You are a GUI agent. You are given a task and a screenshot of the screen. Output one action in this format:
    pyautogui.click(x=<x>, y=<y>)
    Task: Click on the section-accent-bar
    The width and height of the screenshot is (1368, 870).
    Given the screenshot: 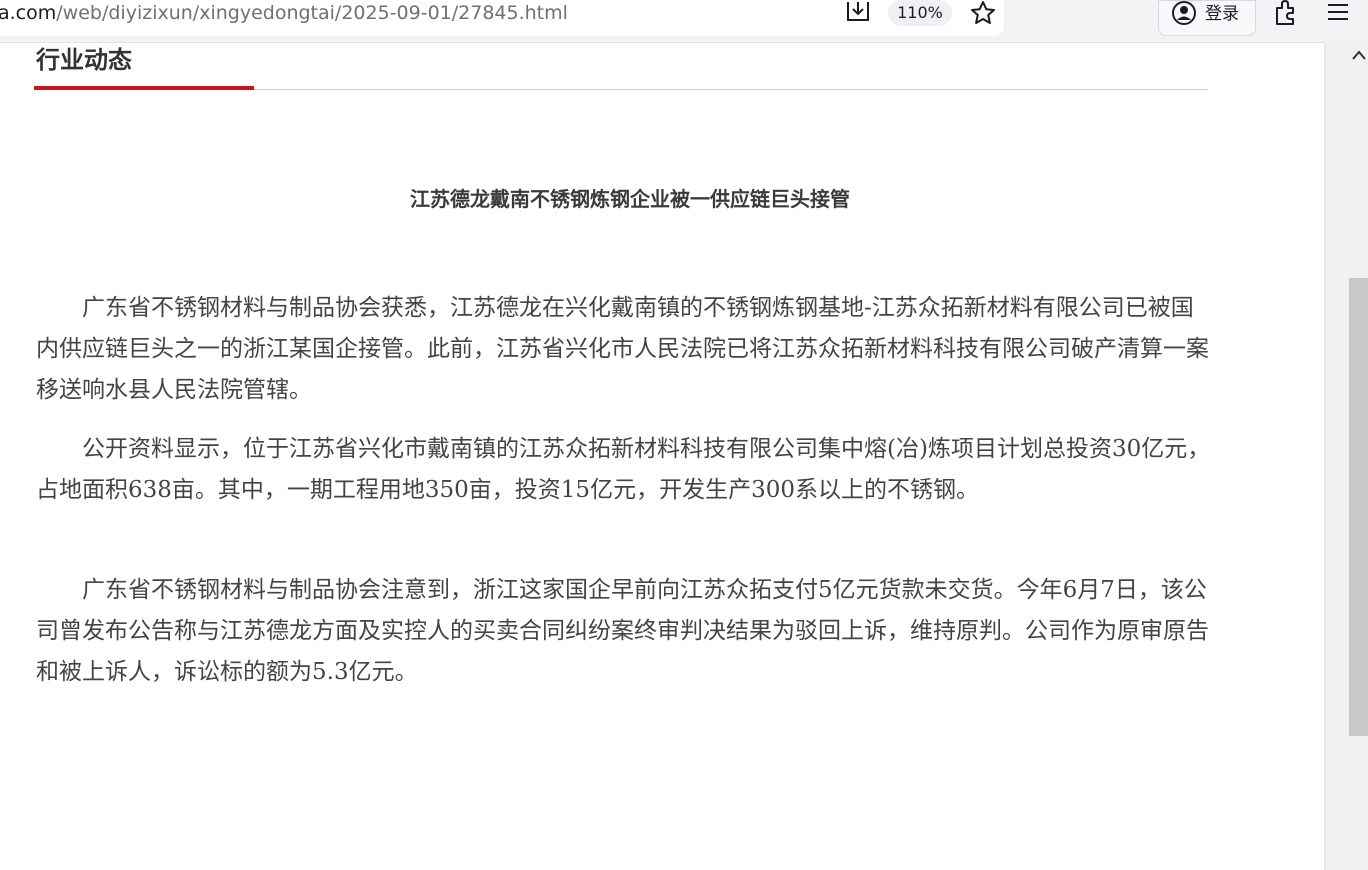 What is the action you would take?
    pyautogui.click(x=144, y=88)
    